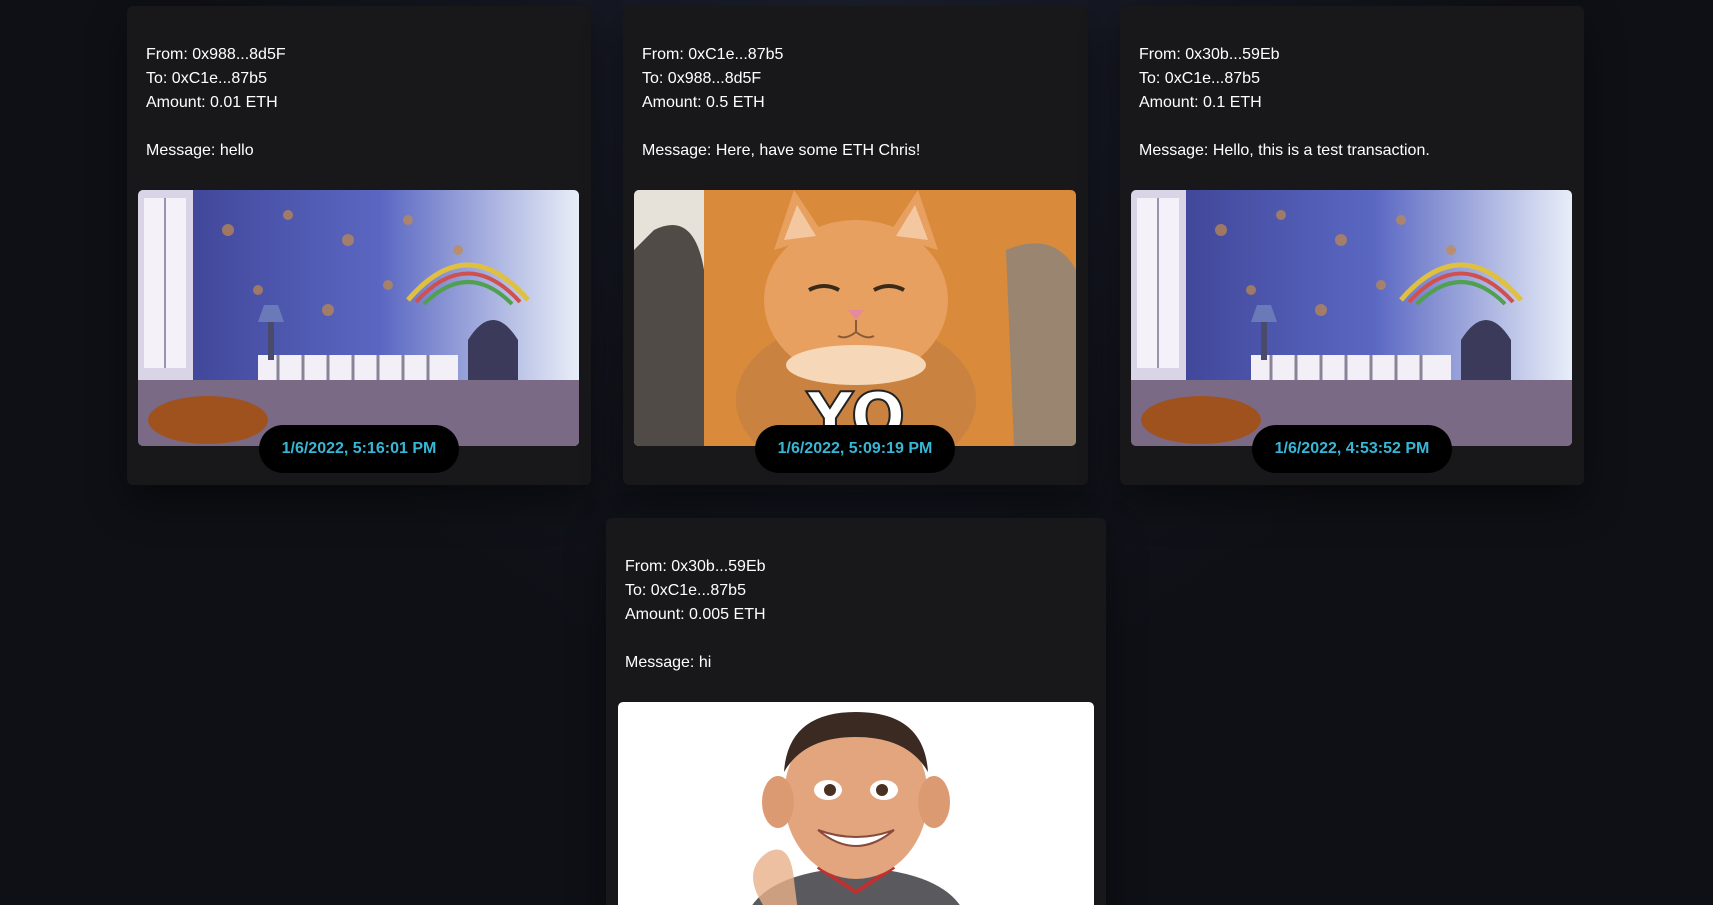  I want to click on message: Message: hello, so click(200, 150).